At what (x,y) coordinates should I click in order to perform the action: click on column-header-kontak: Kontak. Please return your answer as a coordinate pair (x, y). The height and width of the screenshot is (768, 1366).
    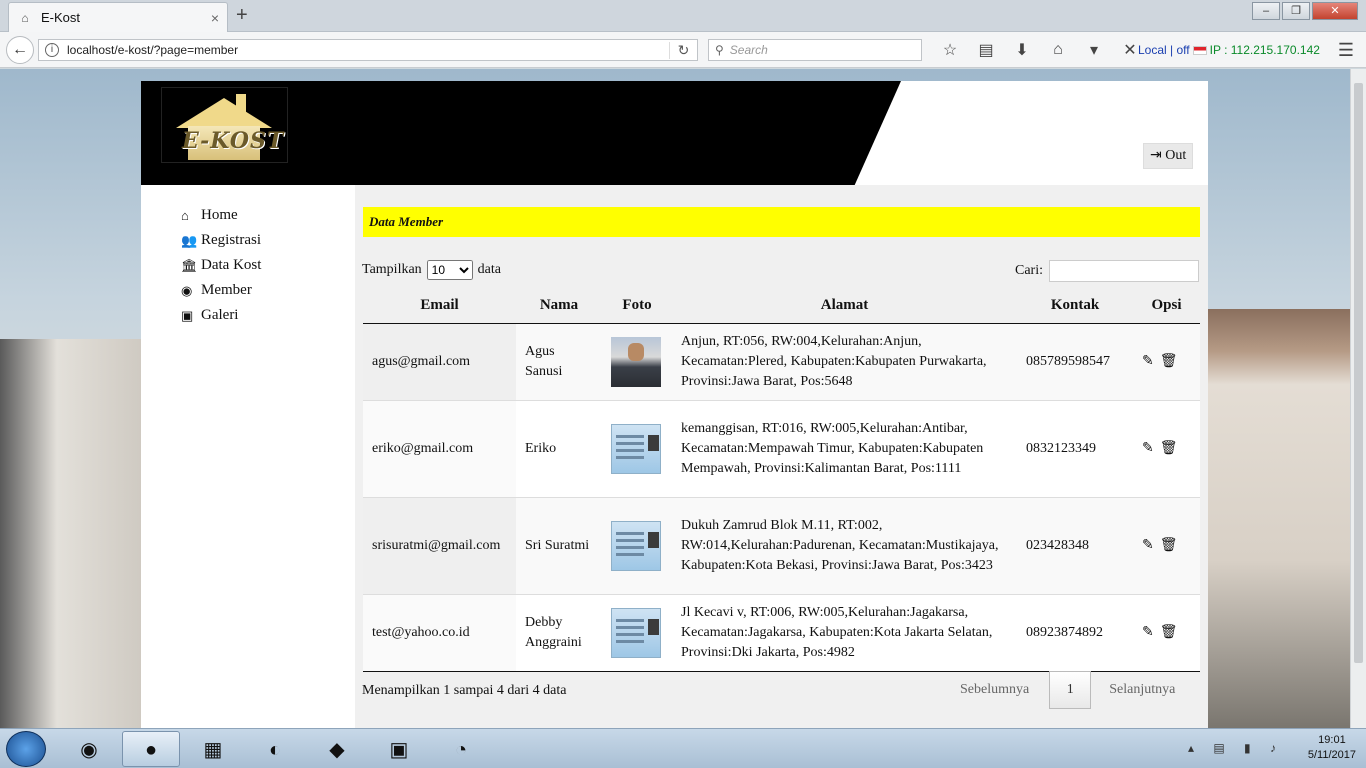
    Looking at the image, I should click on (1075, 306).